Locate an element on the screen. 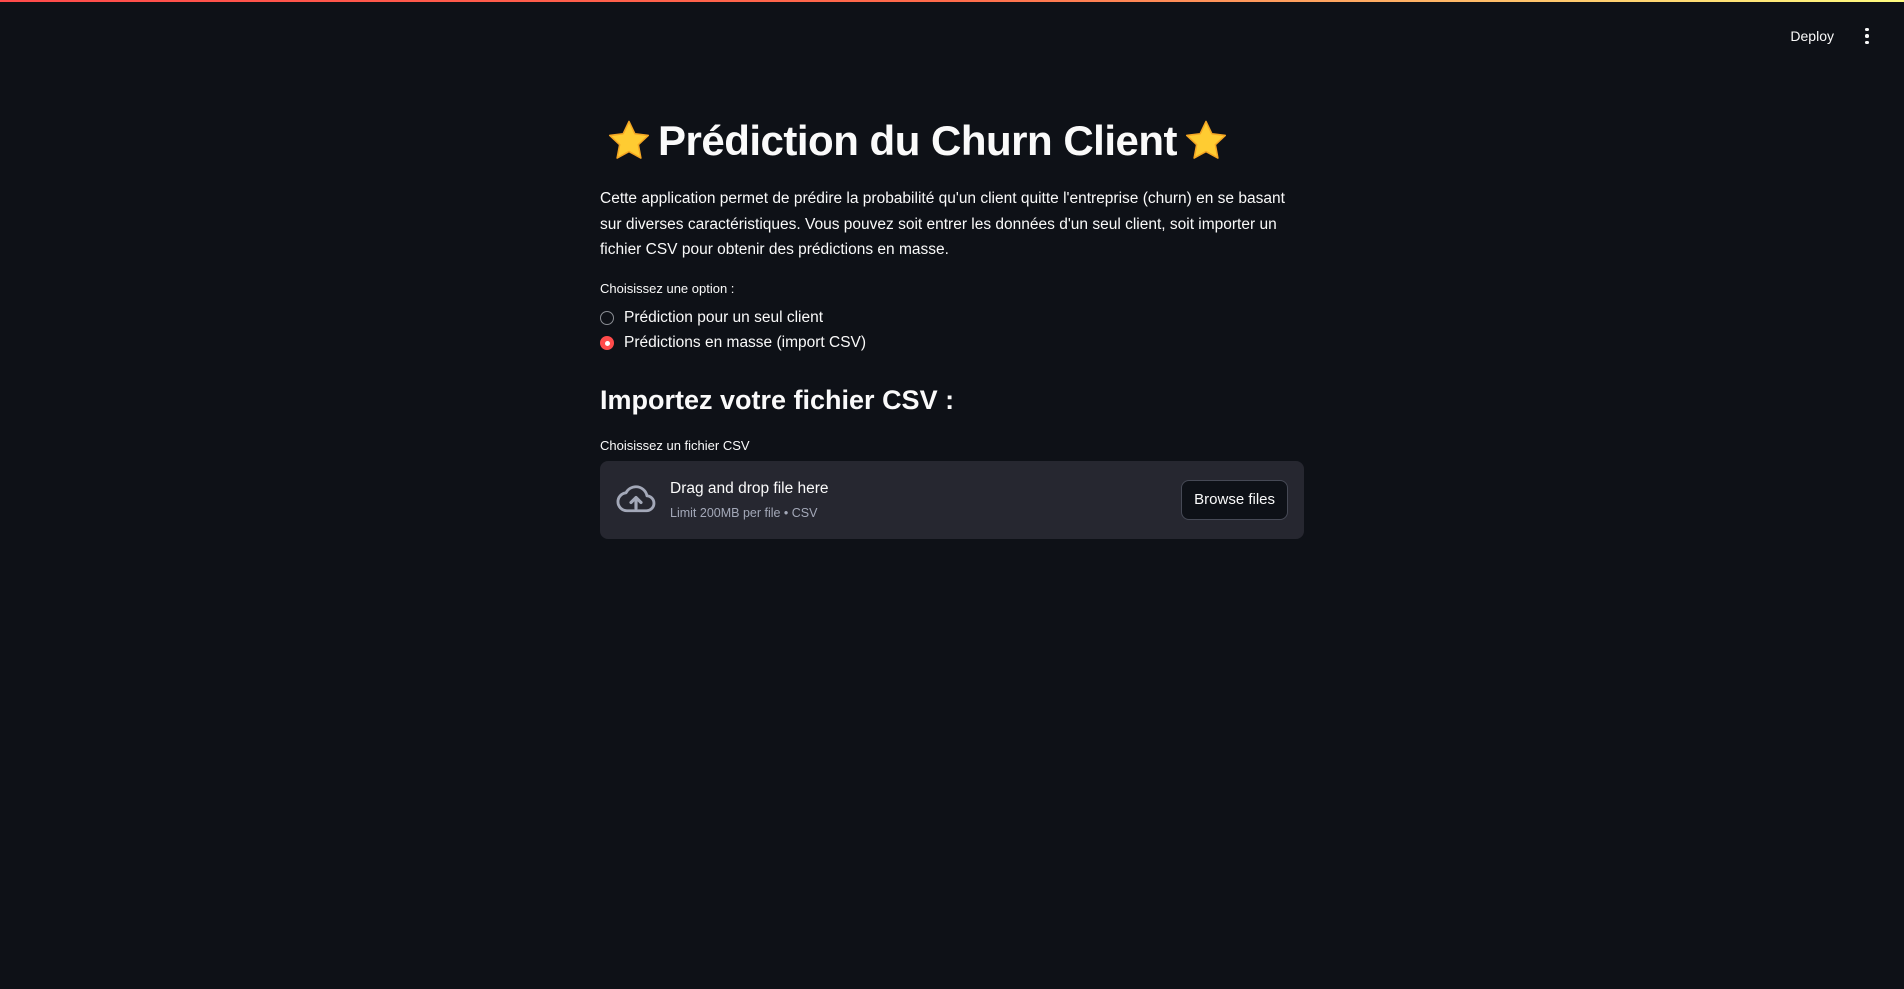  browse-files-button: Browse files is located at coordinates (1234, 499).